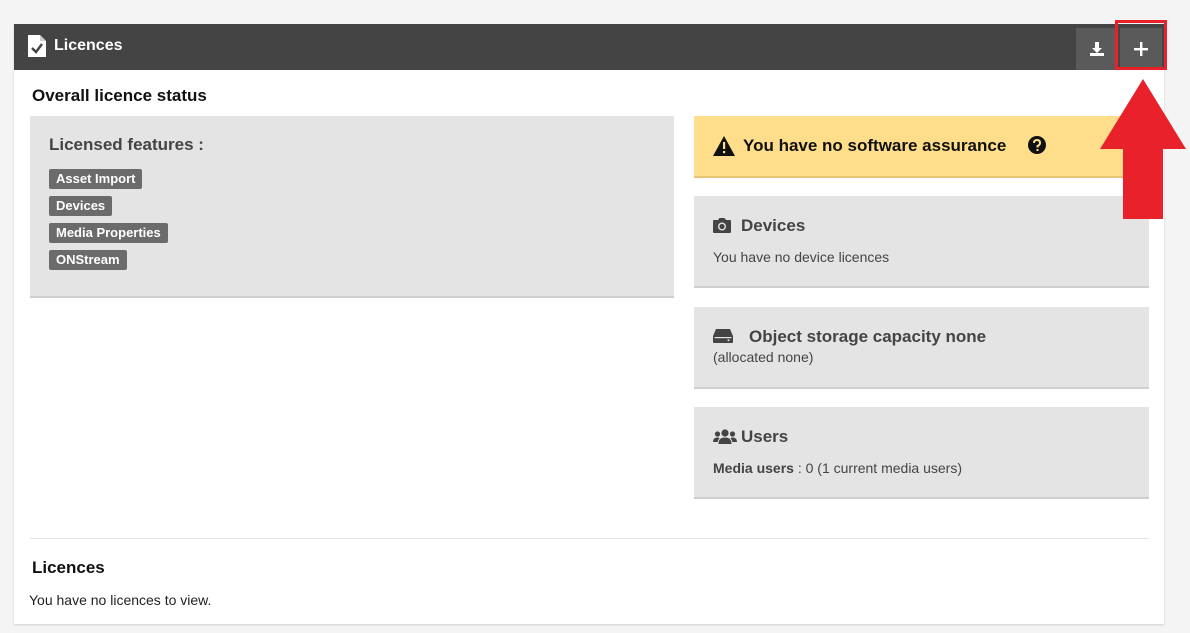 The width and height of the screenshot is (1190, 633). I want to click on overall-status-title: Overall licence status, so click(119, 95).